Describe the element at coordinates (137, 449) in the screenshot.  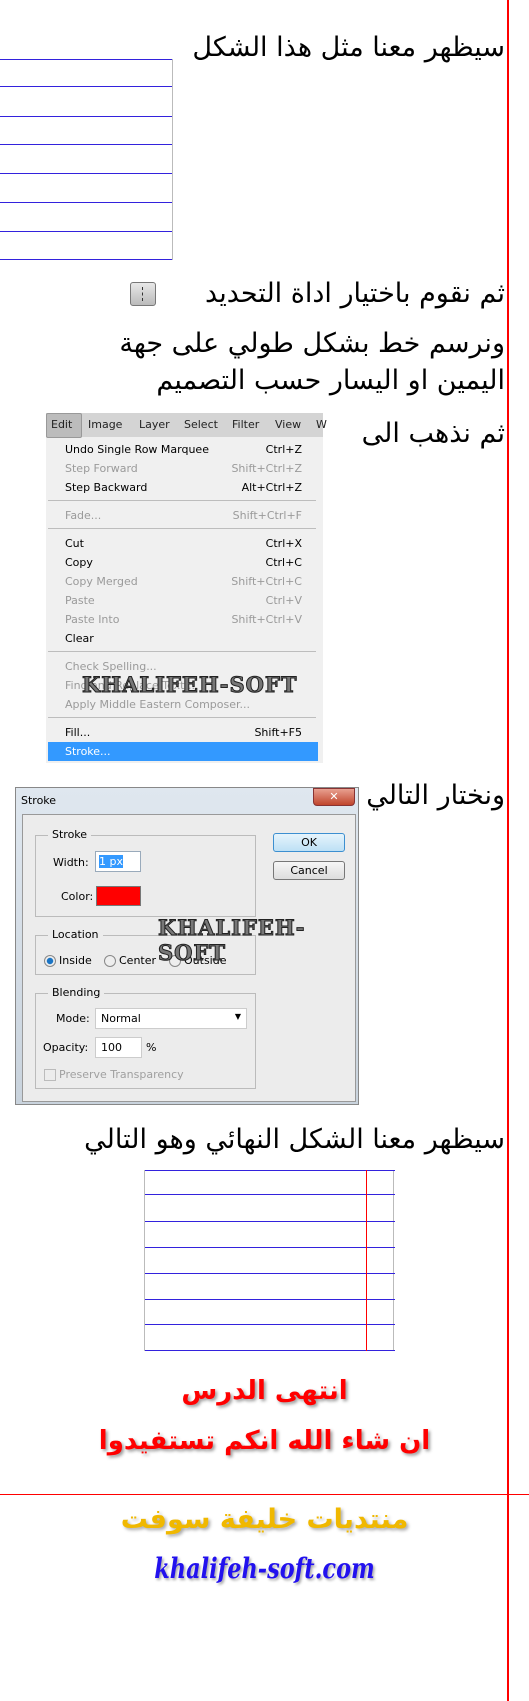
I see `menu-item-label: Undo Single Row Marquee` at that location.